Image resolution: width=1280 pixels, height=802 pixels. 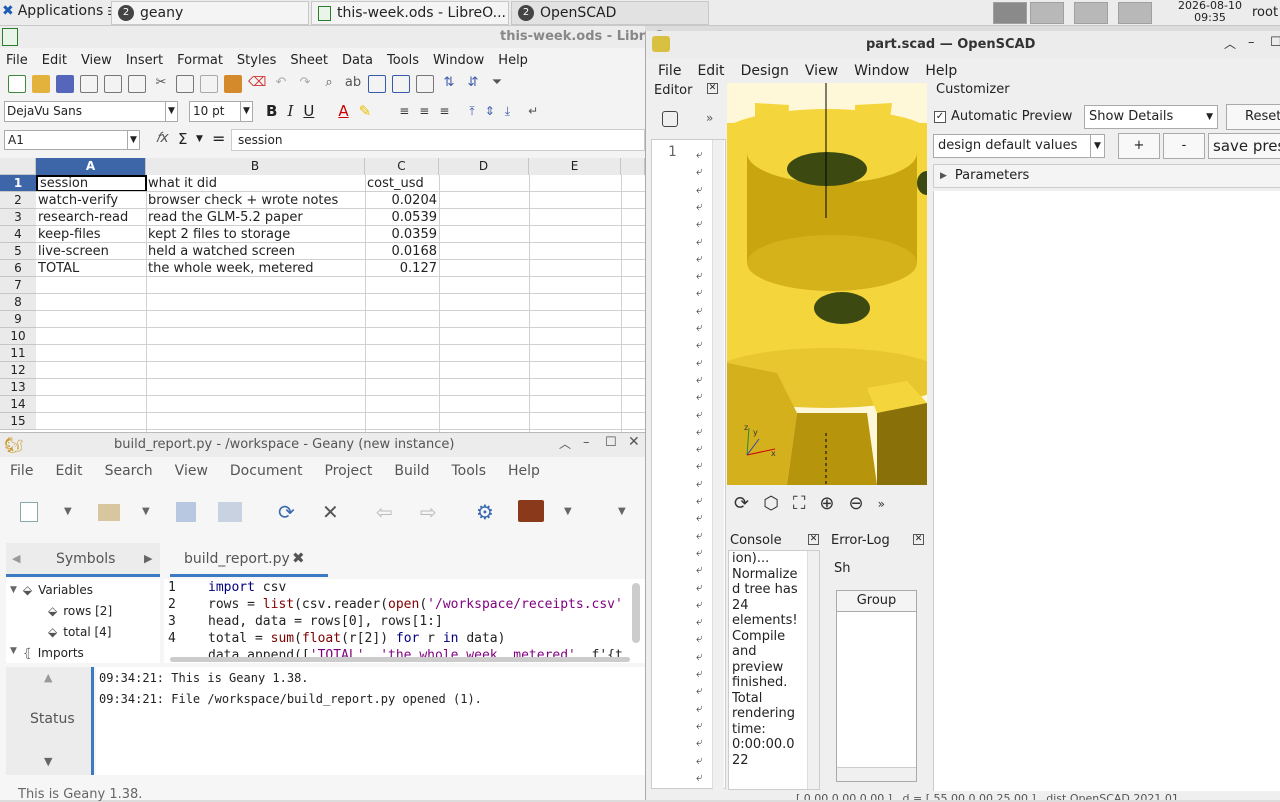 What do you see at coordinates (365, 111) in the screenshot?
I see `highlight-icon: ✎` at bounding box center [365, 111].